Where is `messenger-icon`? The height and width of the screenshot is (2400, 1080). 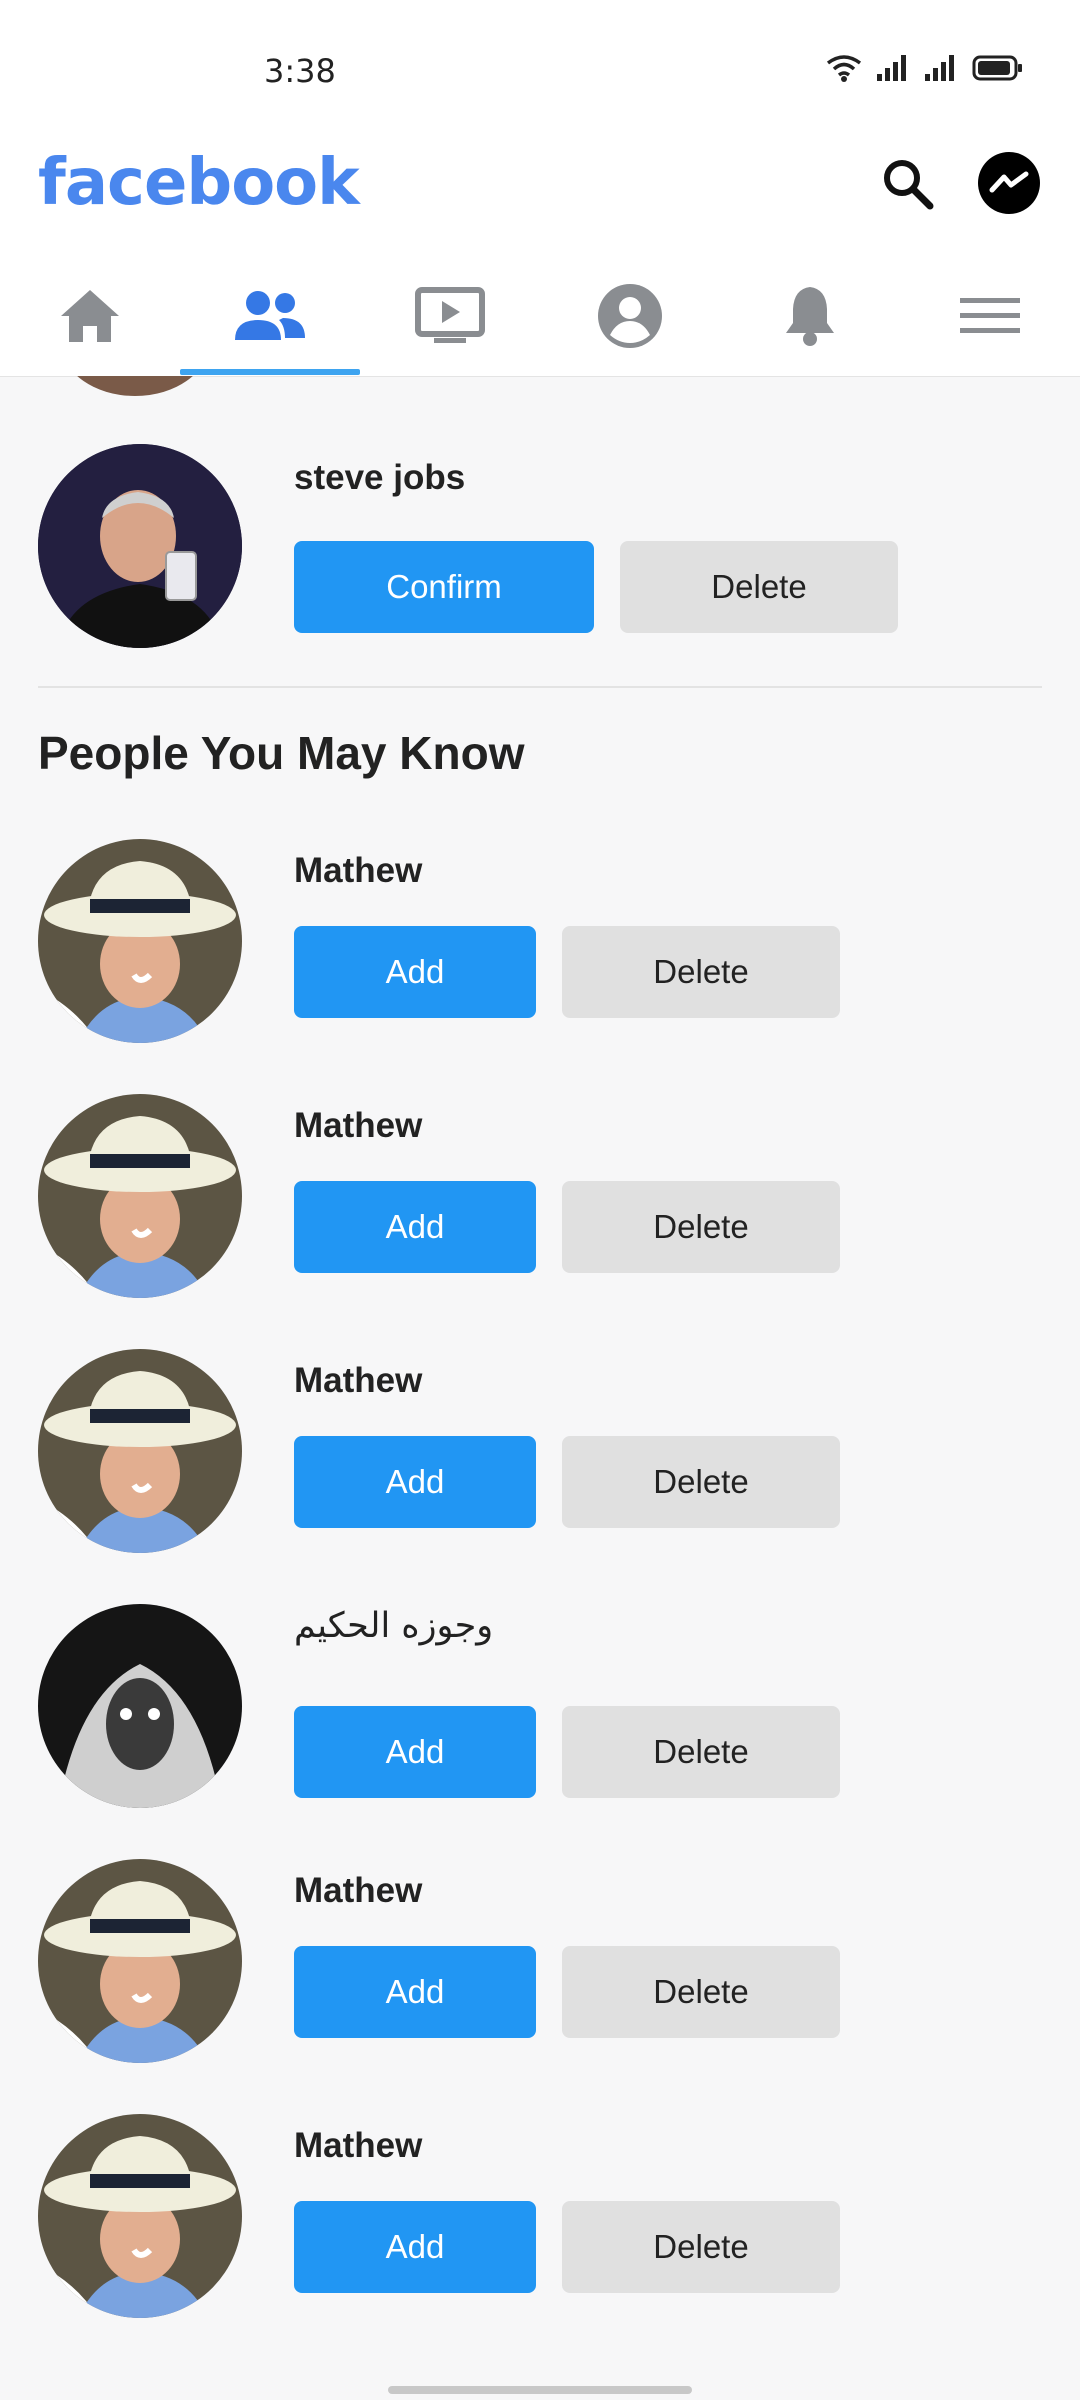 messenger-icon is located at coordinates (1009, 183).